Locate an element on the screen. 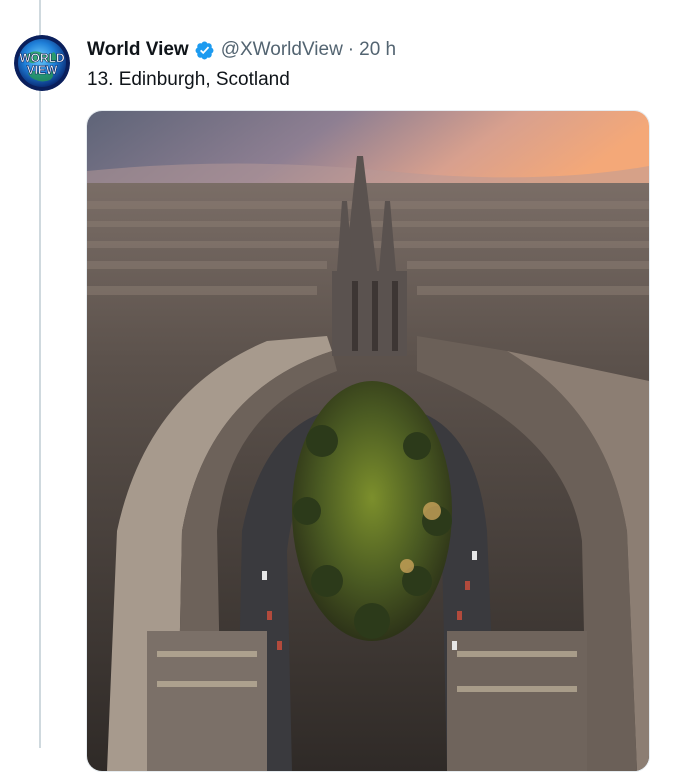 The image size is (690, 772). tweet-header: World View @XWorldView · 20 h is located at coordinates (241, 50).